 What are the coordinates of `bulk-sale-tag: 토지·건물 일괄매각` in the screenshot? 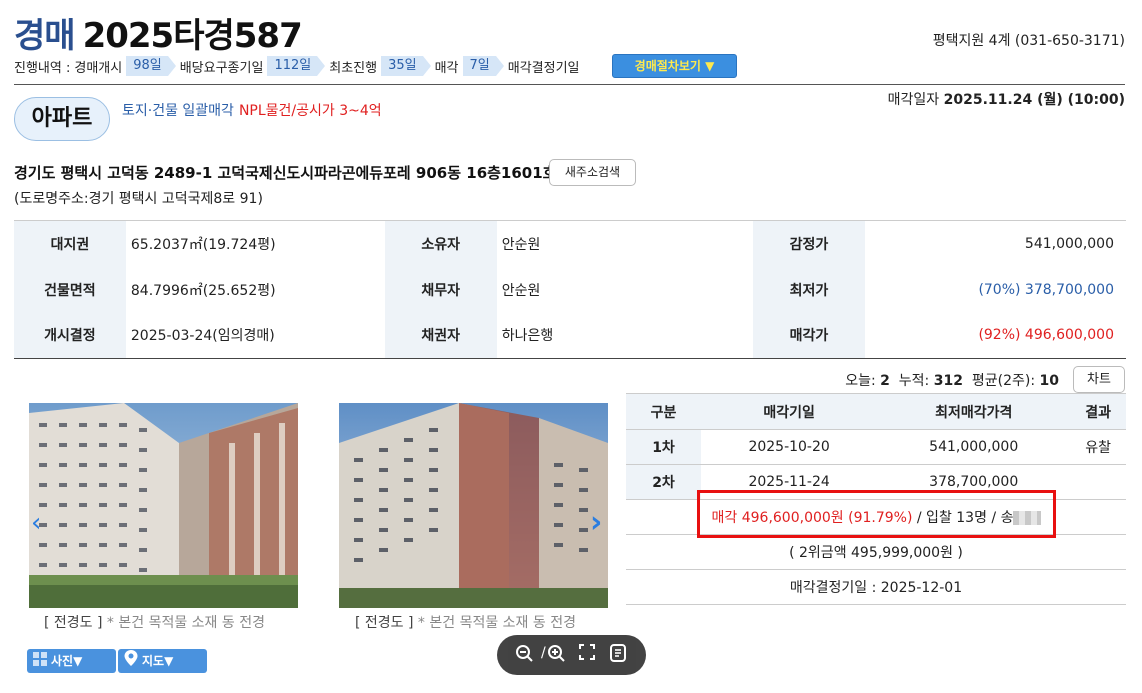 It's located at (178, 111).